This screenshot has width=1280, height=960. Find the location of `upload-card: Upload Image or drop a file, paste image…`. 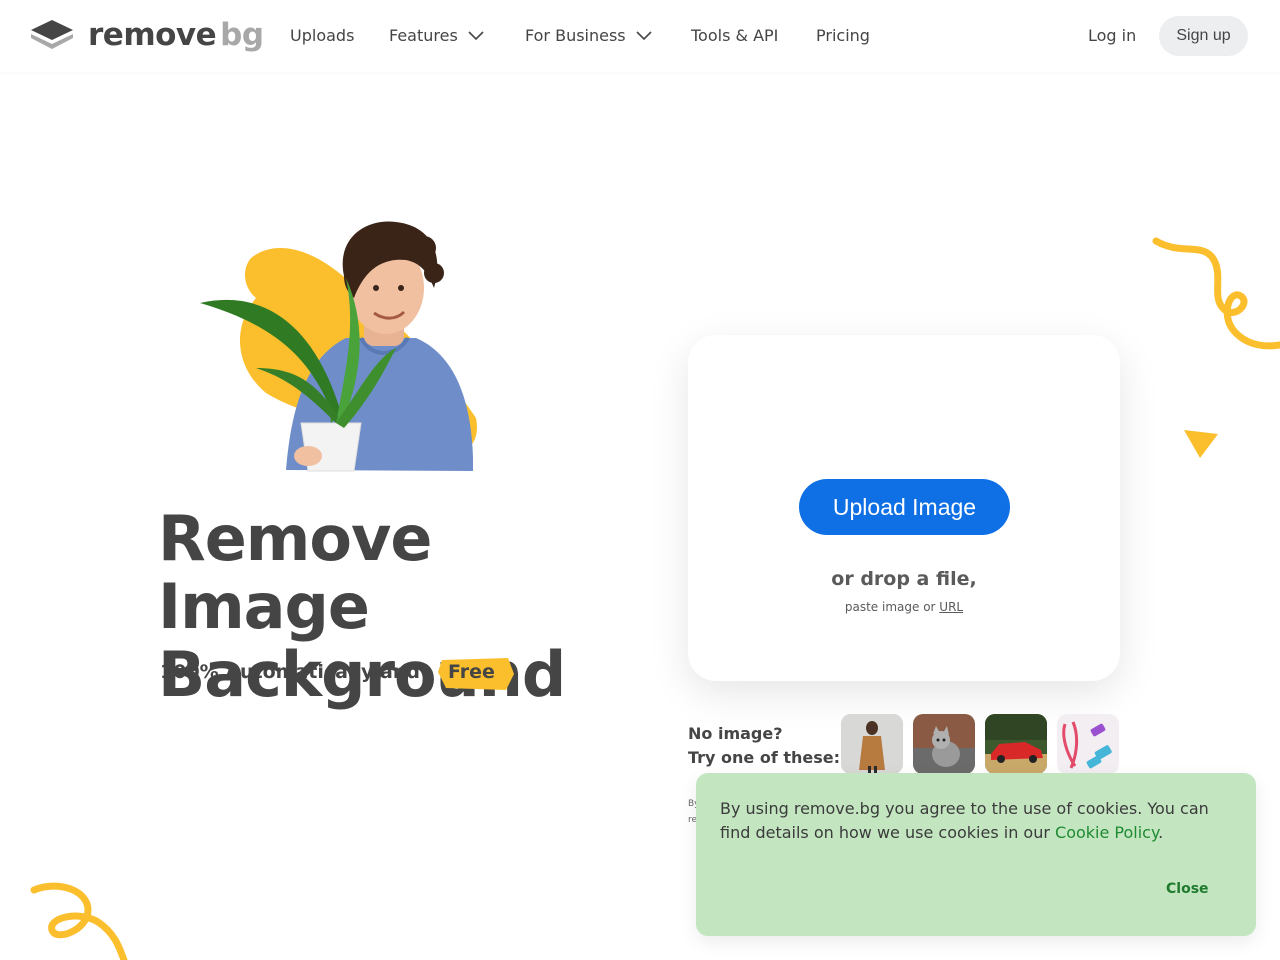

upload-card: Upload Image or drop a file, paste image… is located at coordinates (904, 508).